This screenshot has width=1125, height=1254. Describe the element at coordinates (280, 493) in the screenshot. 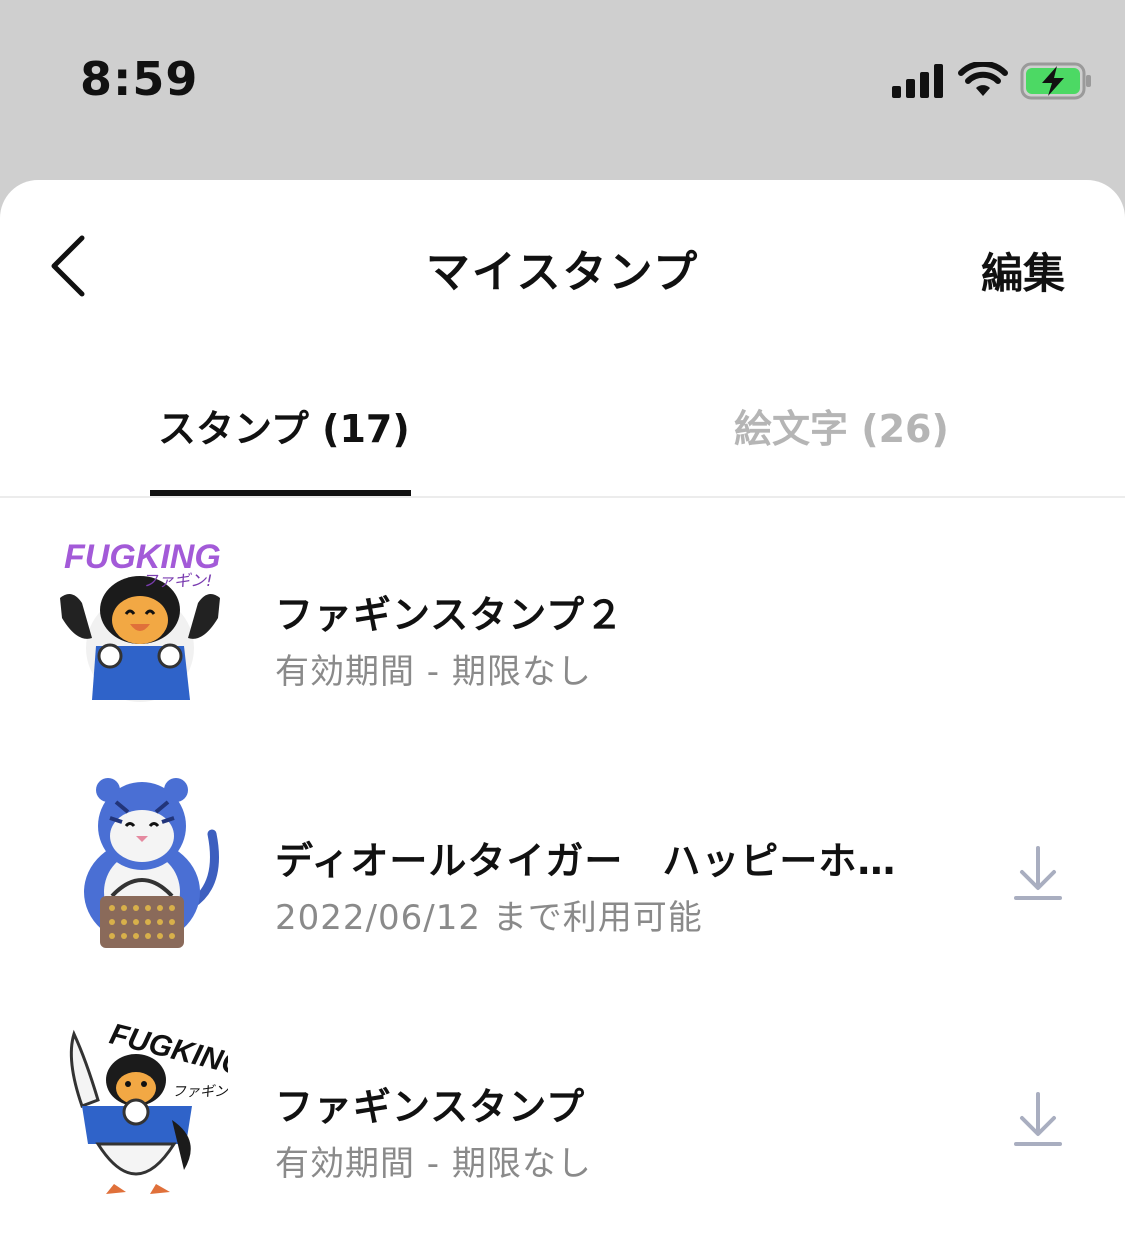

I see `tab-selected-indicator` at that location.